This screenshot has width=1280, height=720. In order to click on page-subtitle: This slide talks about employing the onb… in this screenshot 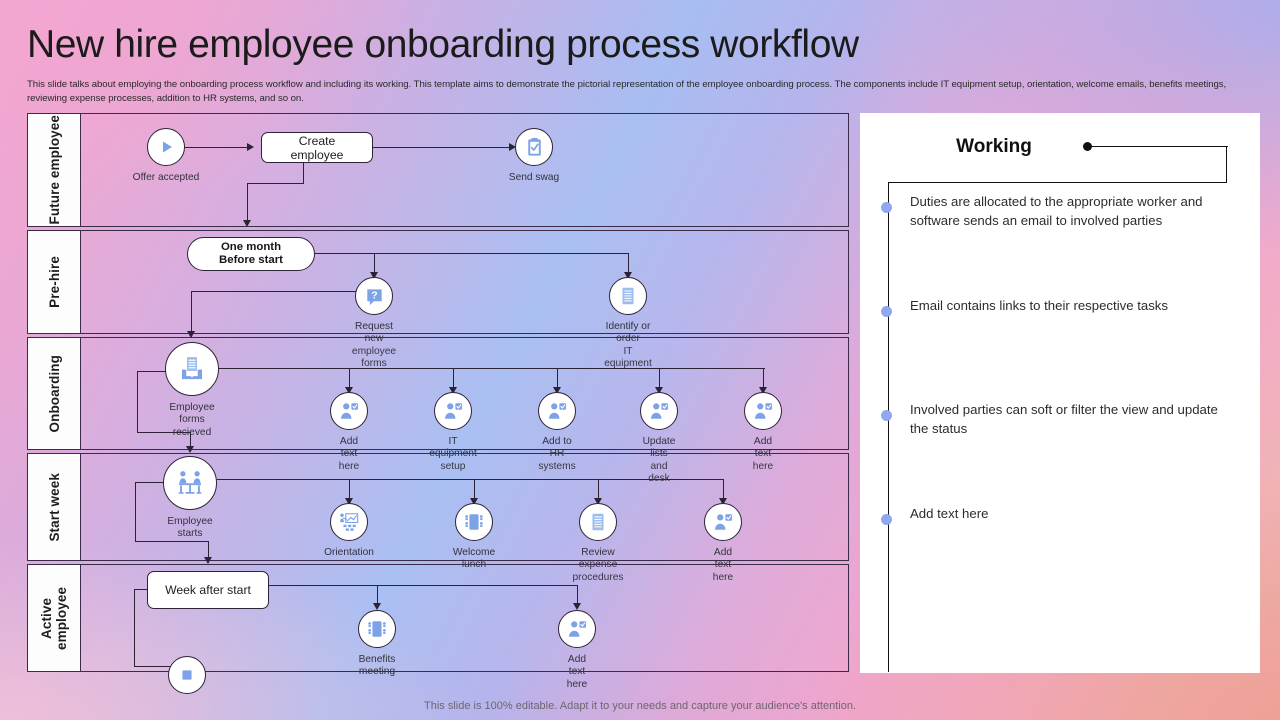, I will do `click(627, 91)`.